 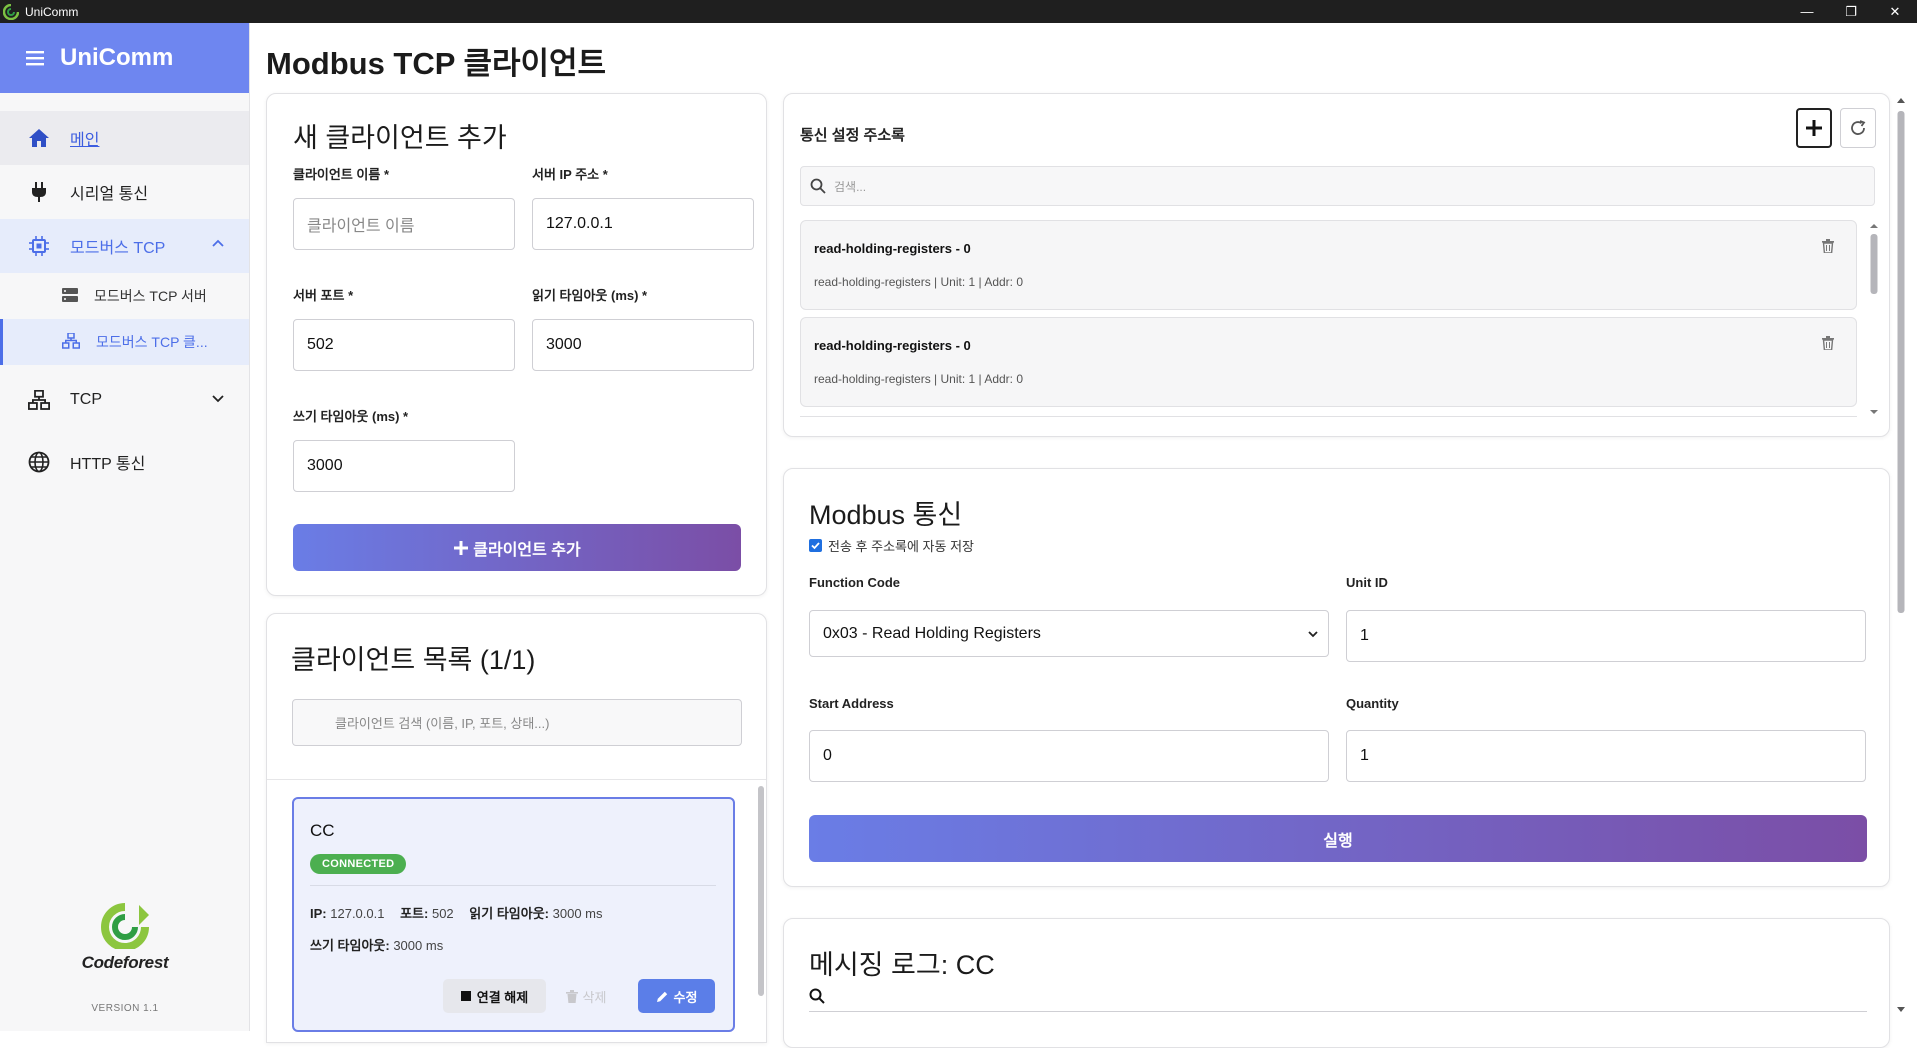 What do you see at coordinates (643, 345) in the screenshot?
I see `read-timeout-input: 3000` at bounding box center [643, 345].